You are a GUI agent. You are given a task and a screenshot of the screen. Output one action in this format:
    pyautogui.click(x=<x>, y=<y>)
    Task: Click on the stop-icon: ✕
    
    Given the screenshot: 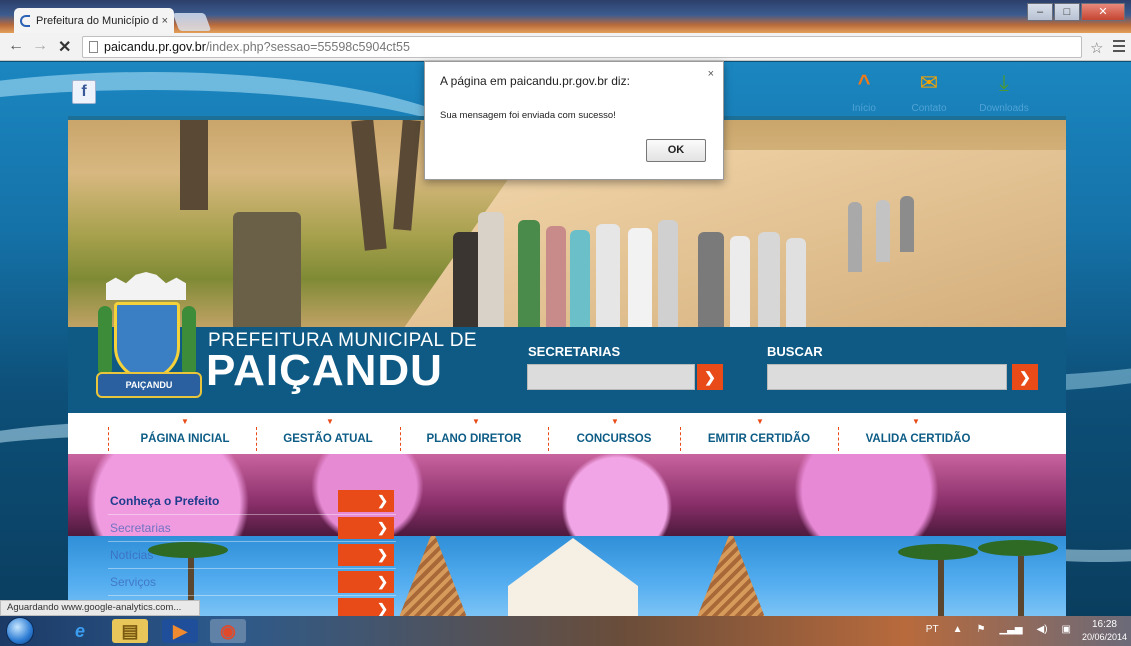 What is the action you would take?
    pyautogui.click(x=64, y=47)
    